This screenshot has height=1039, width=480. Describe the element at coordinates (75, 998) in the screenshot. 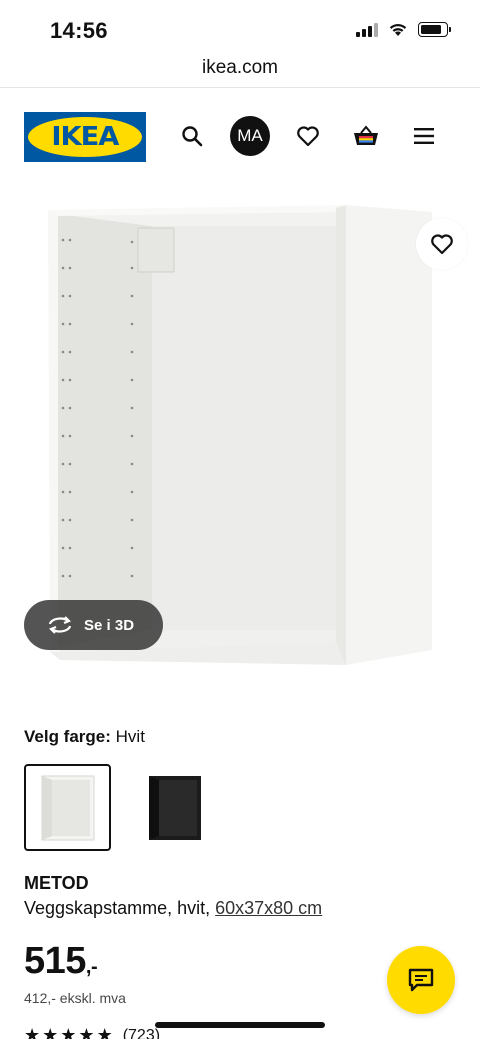

I see `price-excl-vat: 412,- ekskl. mva` at that location.